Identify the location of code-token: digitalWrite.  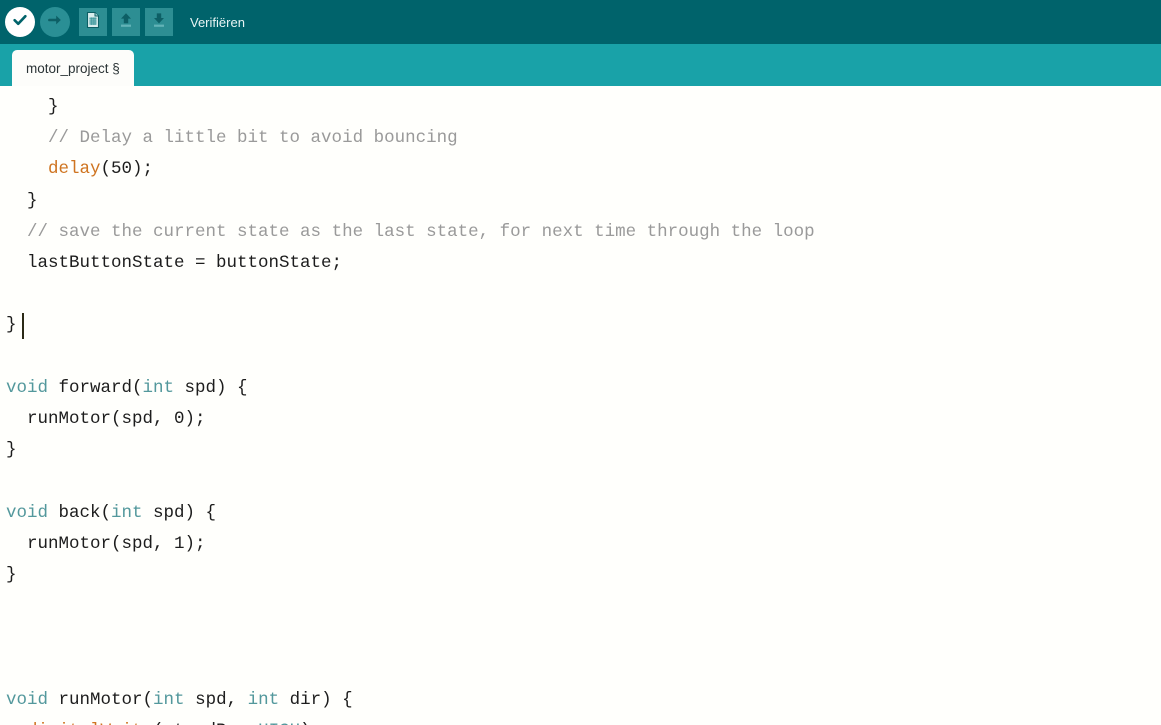
(90, 723).